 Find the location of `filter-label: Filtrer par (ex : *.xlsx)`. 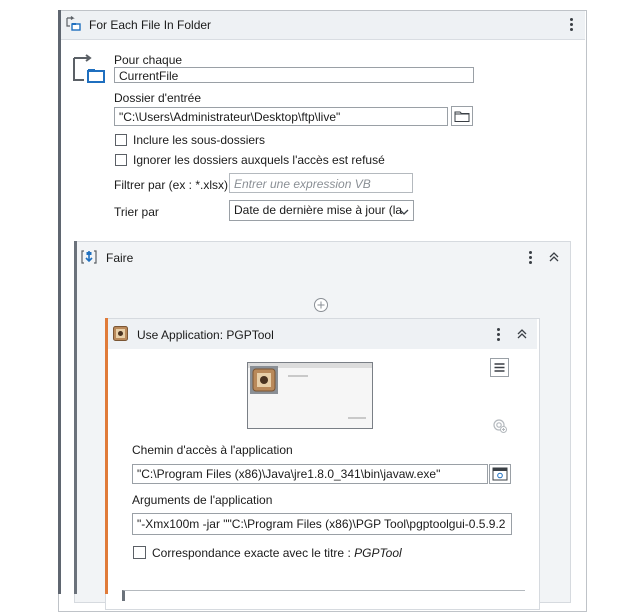

filter-label: Filtrer par (ex : *.xlsx) is located at coordinates (171, 185).